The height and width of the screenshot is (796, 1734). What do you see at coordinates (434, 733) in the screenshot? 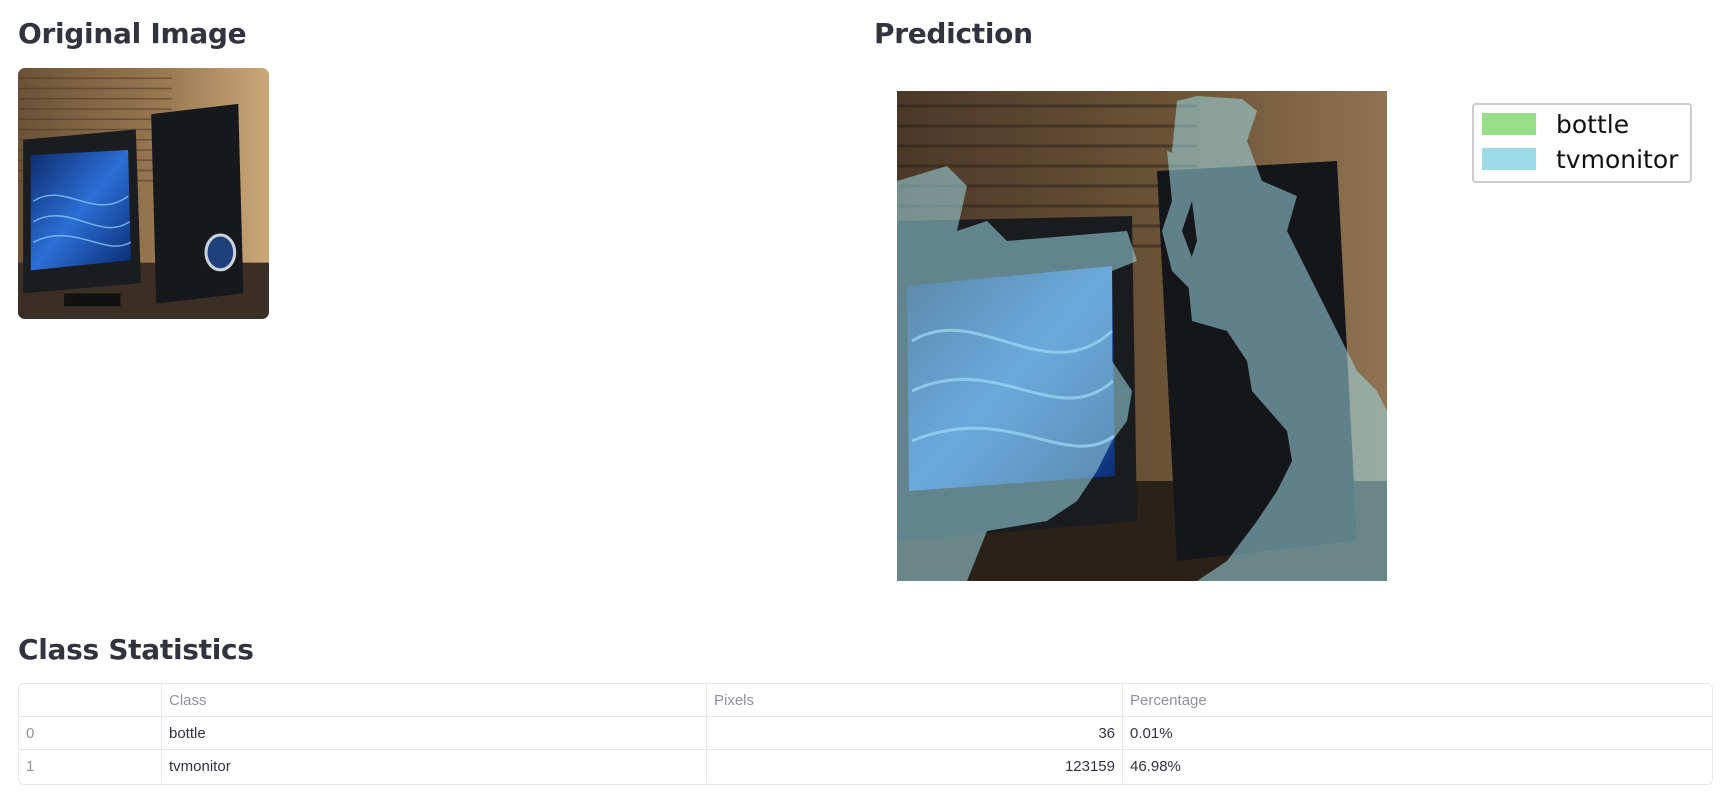
I see `row-class: bottle` at bounding box center [434, 733].